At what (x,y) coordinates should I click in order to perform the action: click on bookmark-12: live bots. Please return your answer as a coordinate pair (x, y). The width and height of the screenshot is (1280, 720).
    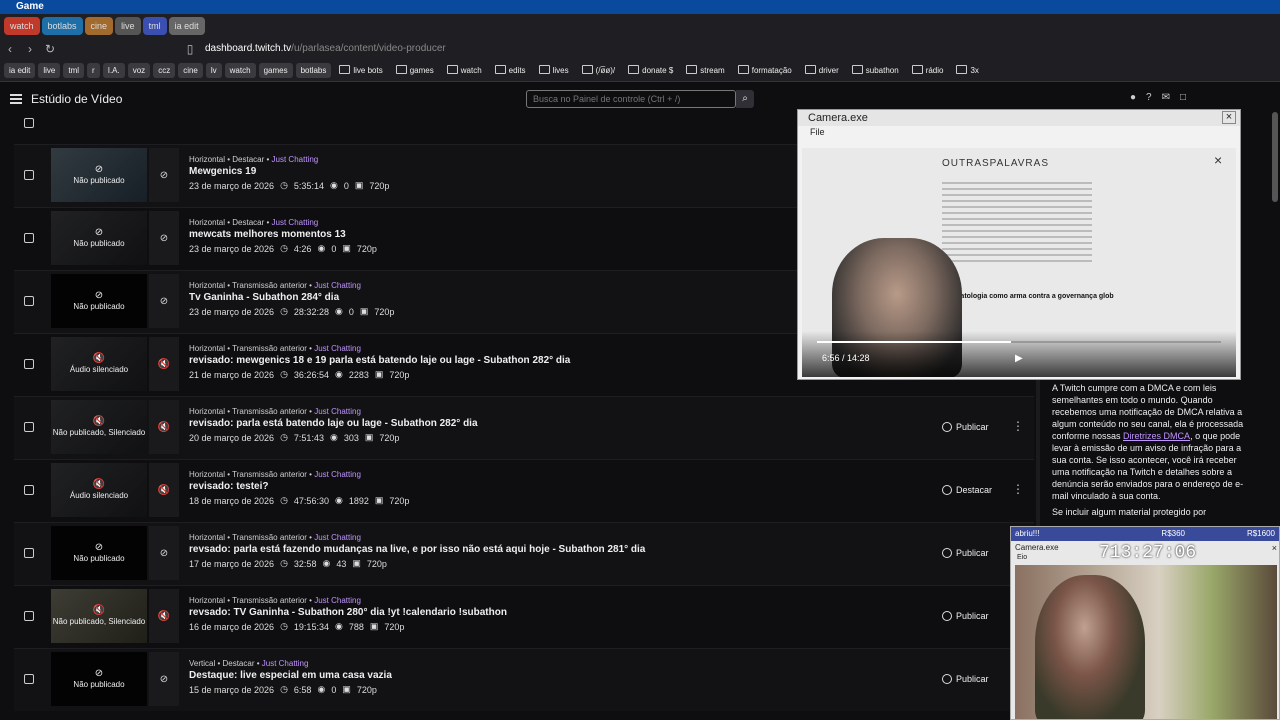
    Looking at the image, I should click on (360, 70).